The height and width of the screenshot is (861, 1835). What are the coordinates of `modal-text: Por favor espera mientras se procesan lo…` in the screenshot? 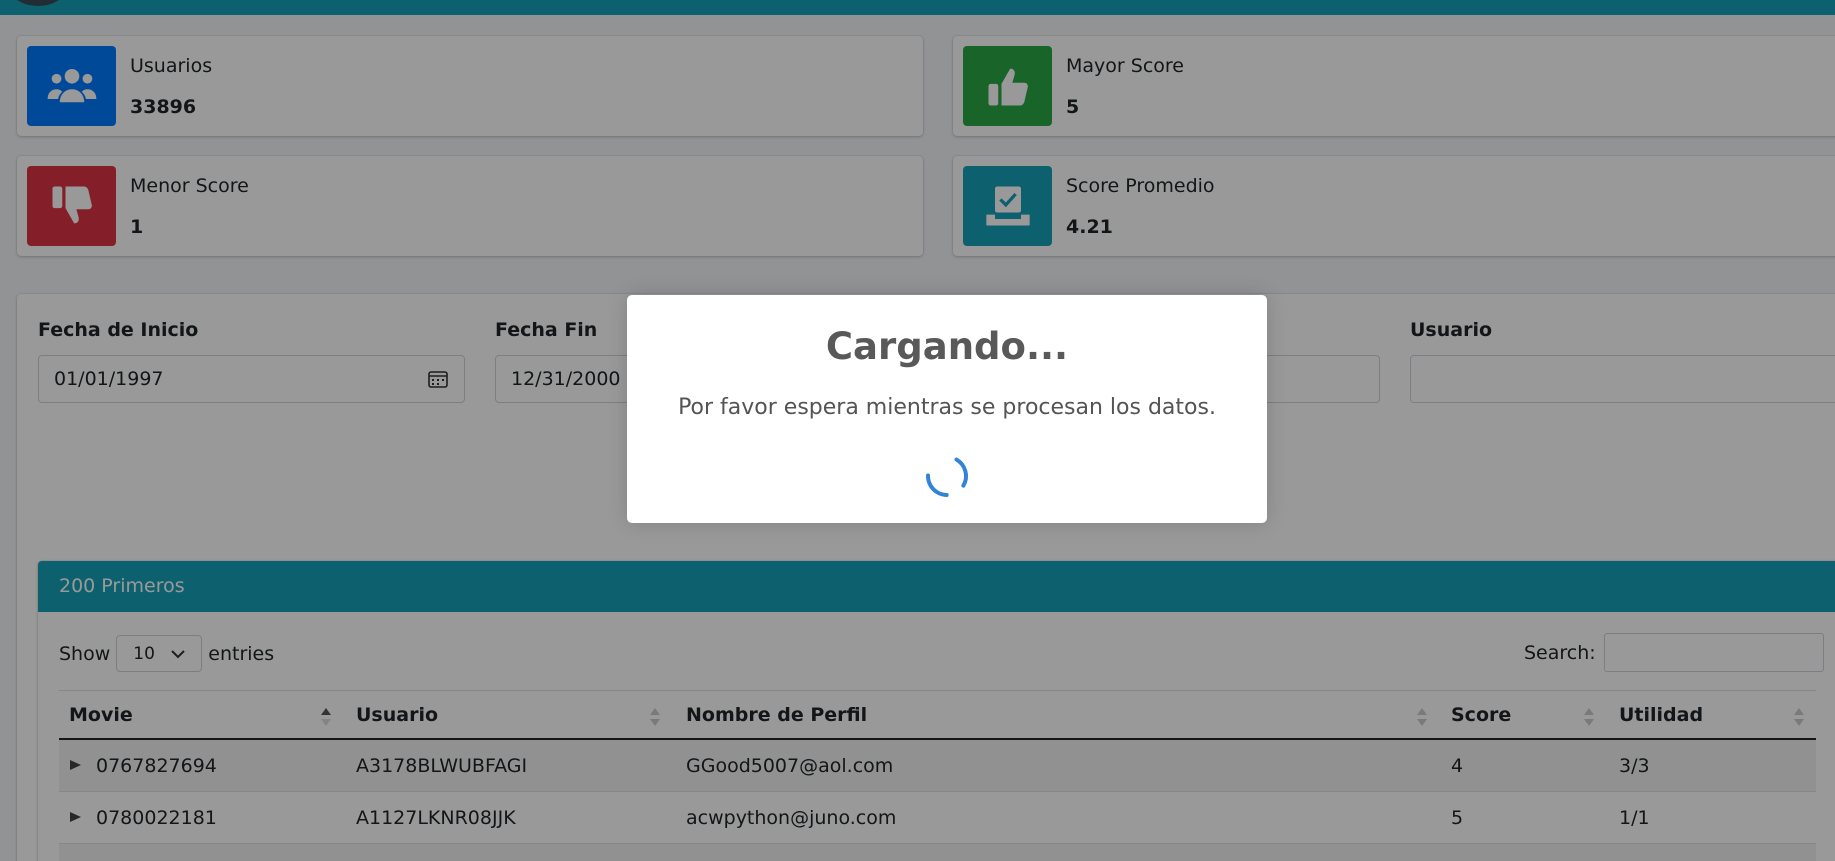 It's located at (947, 407).